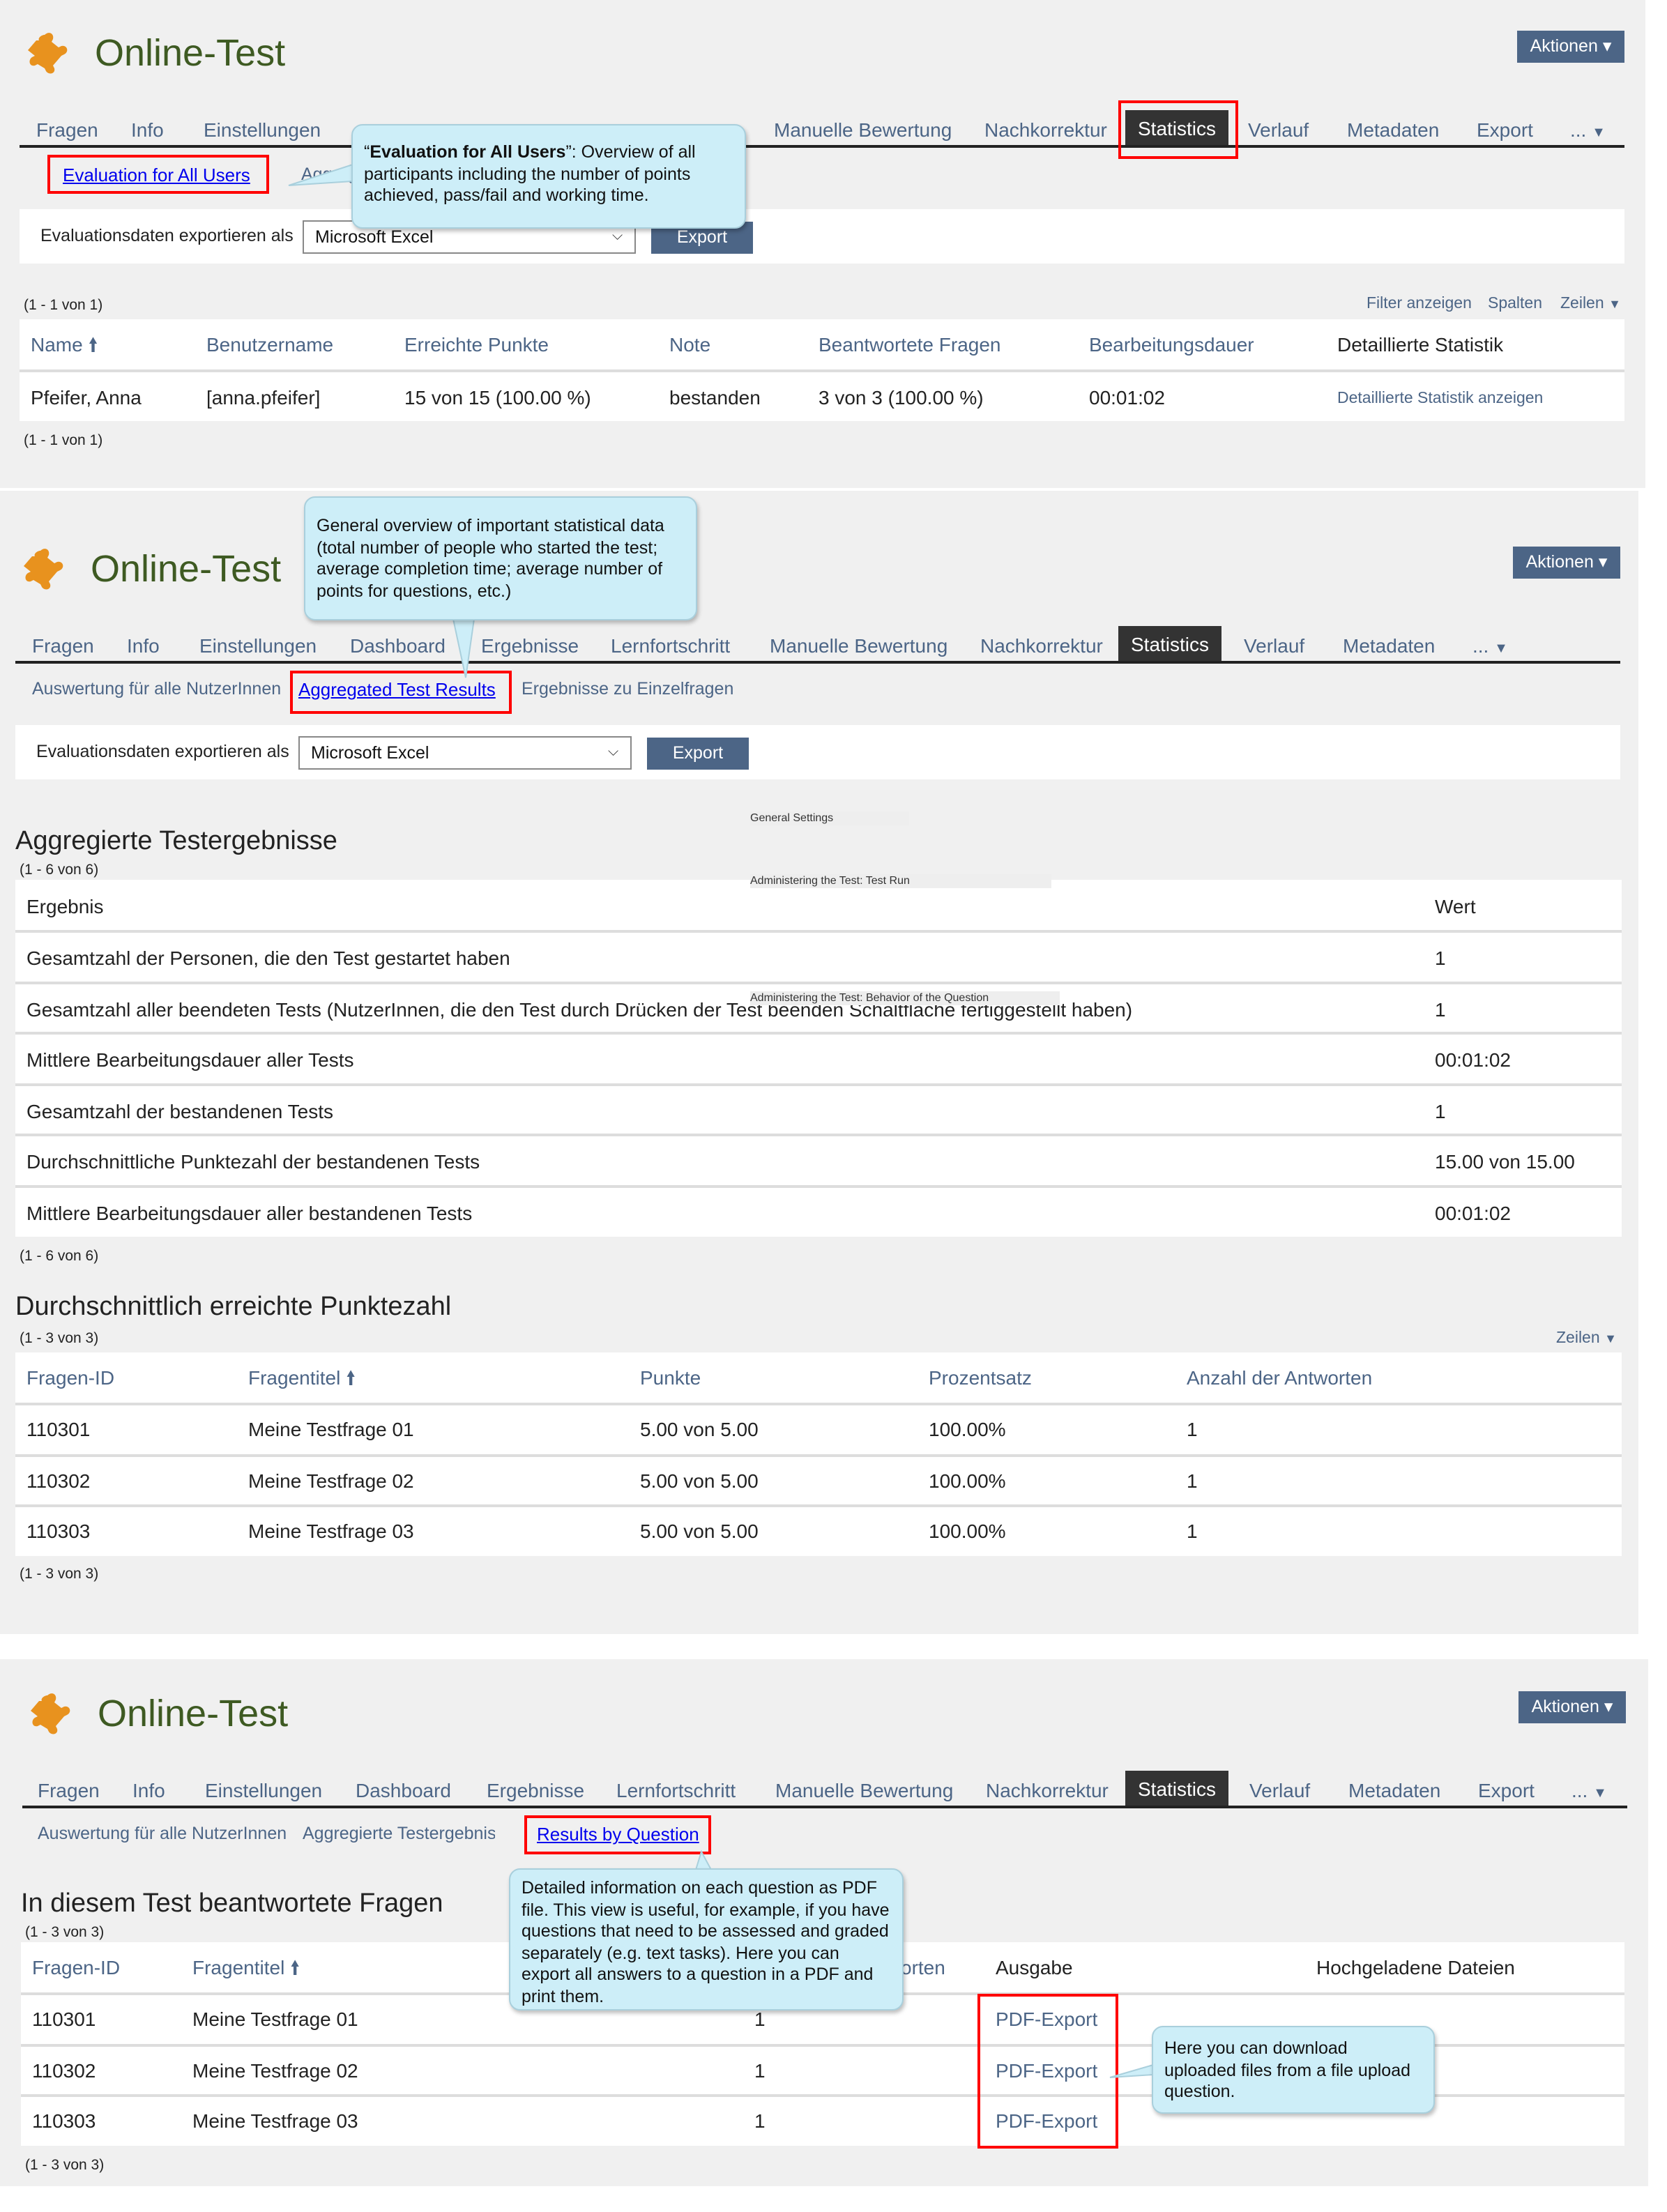  I want to click on column-header-2: Erreichte Punkte, so click(476, 344).